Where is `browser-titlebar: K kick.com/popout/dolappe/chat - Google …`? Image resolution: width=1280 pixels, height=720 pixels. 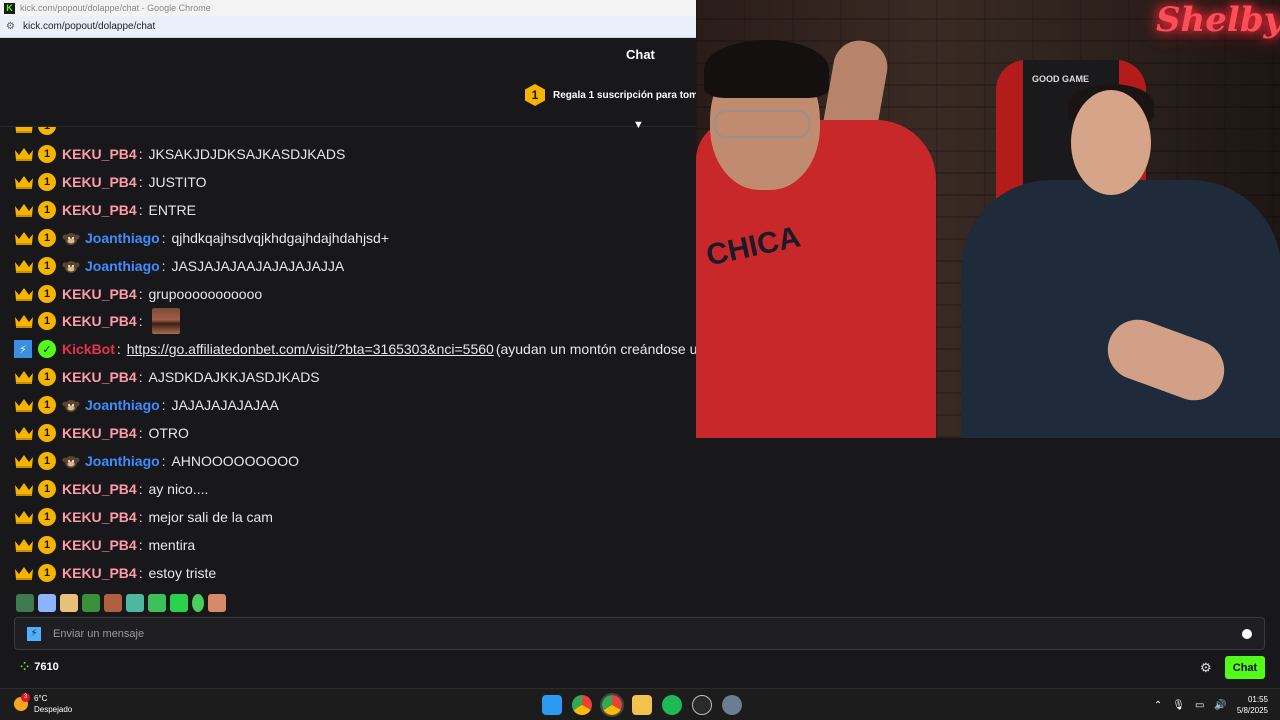
browser-titlebar: K kick.com/popout/dolappe/chat - Google … is located at coordinates (348, 8).